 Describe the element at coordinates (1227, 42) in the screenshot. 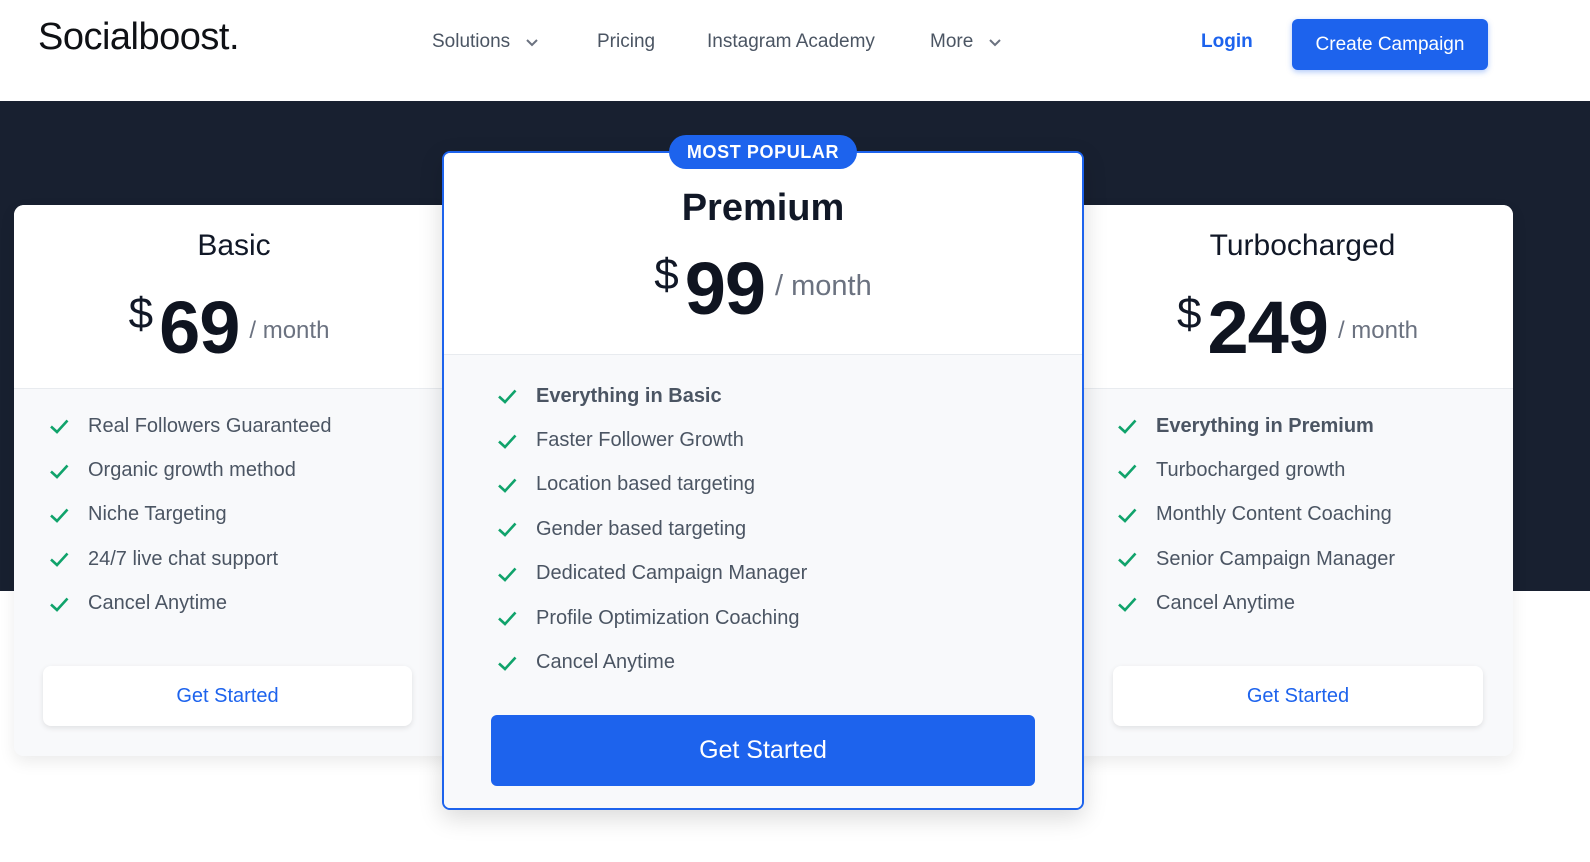

I see `login-link: Login` at that location.